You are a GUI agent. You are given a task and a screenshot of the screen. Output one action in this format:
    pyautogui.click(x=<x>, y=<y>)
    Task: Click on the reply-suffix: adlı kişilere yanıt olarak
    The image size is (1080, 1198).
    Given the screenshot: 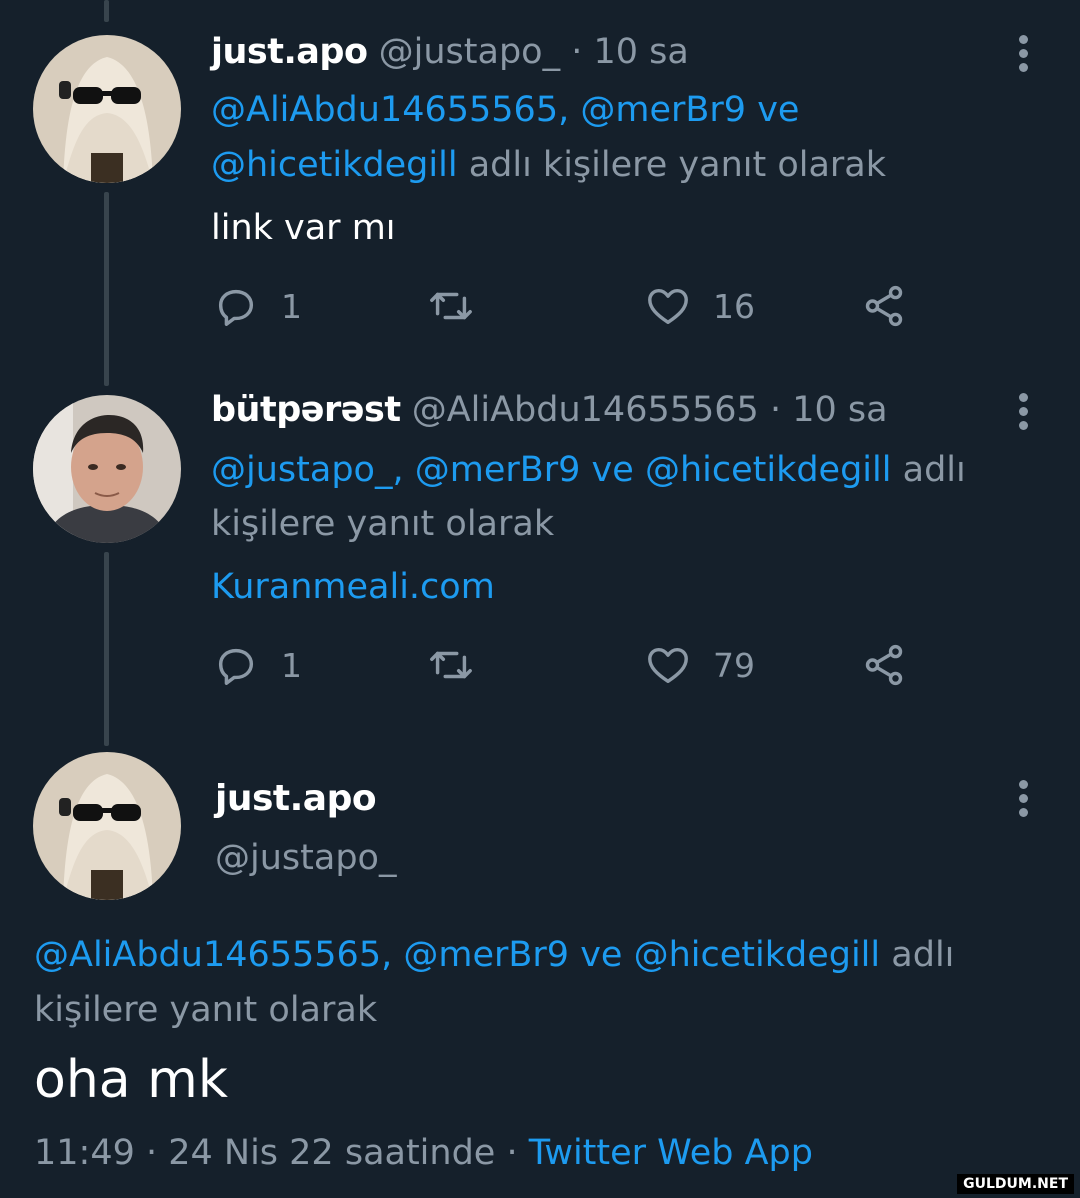 What is the action you would take?
    pyautogui.click(x=677, y=165)
    